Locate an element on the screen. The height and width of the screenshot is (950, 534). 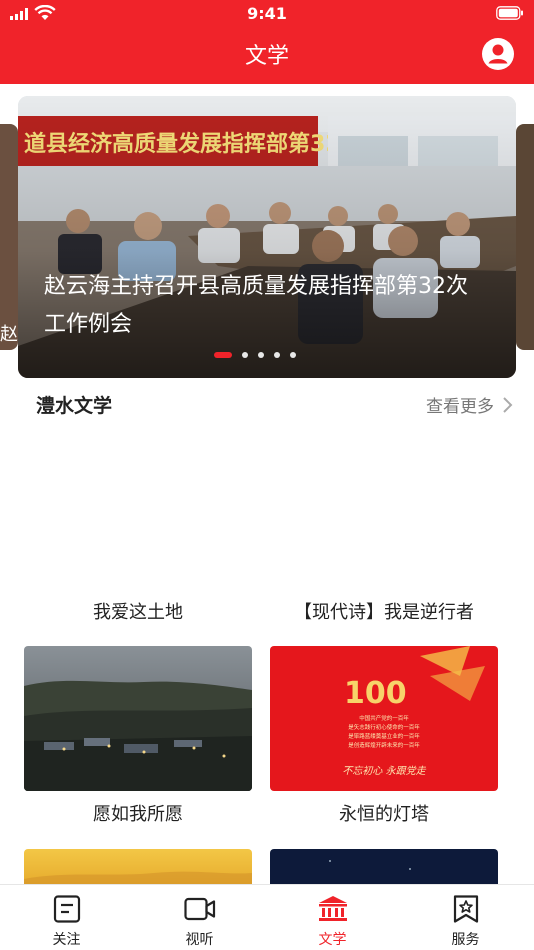
carousel-pagination is located at coordinates (260, 351).